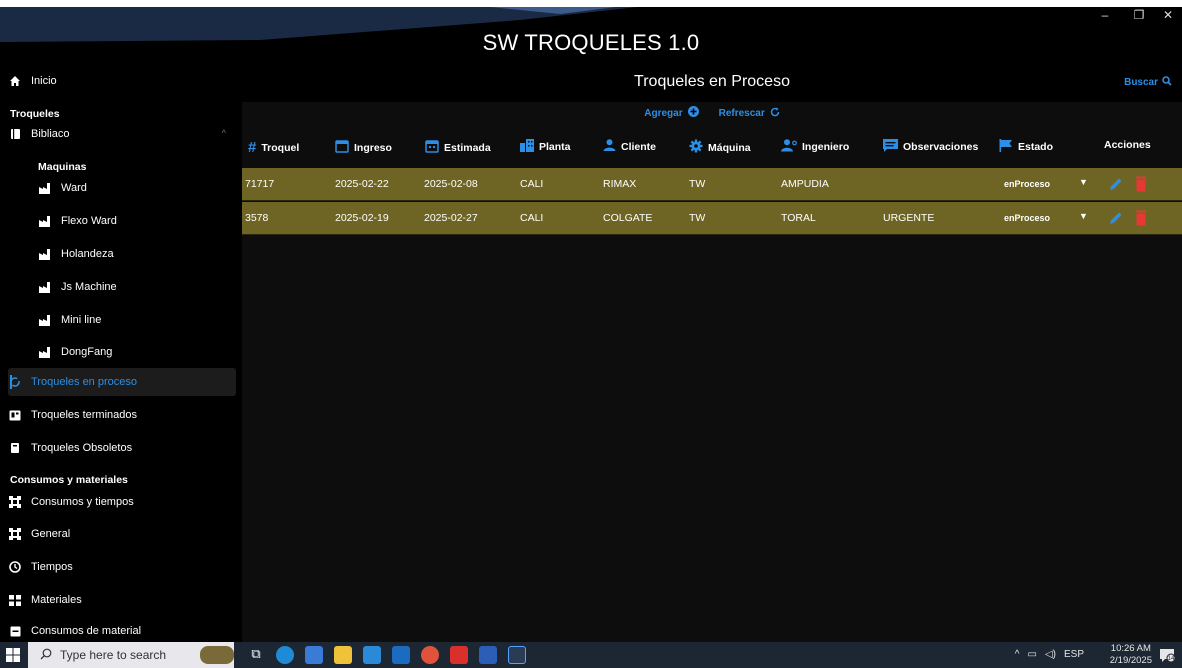 The height and width of the screenshot is (668, 1182). I want to click on column-header-ingeniero: Ingeniero, so click(815, 147).